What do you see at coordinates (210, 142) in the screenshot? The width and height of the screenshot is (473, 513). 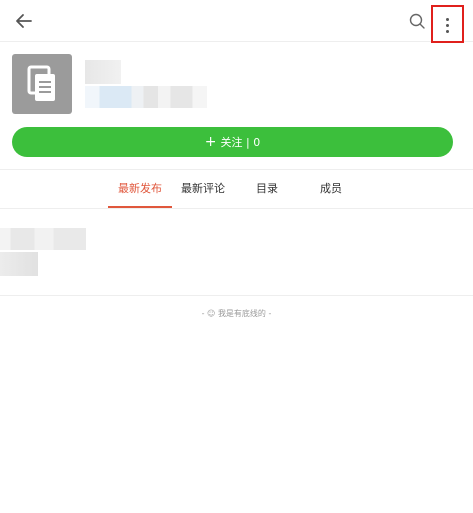 I see `plus-icon: +` at bounding box center [210, 142].